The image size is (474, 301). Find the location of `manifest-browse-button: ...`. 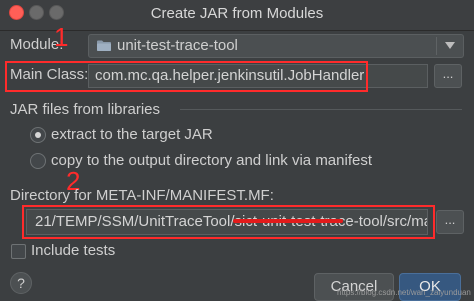

manifest-browse-button: ... is located at coordinates (450, 222).